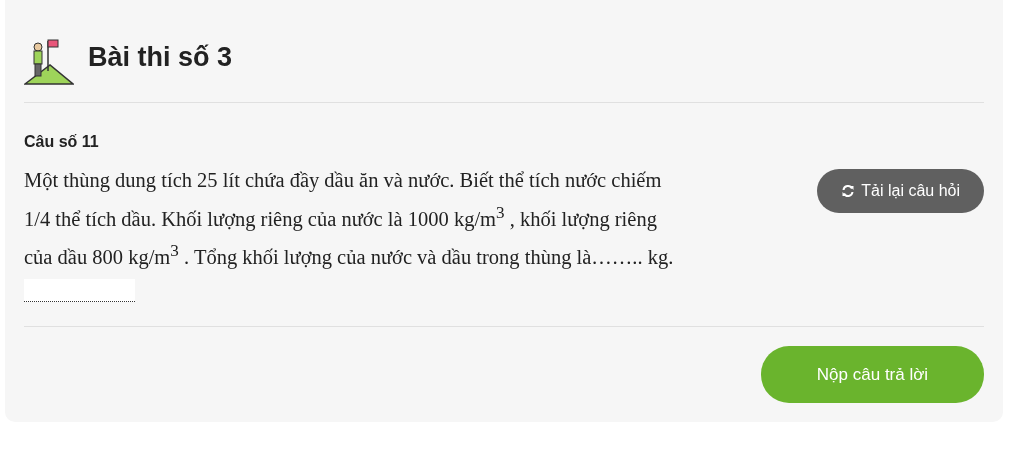 The height and width of the screenshot is (458, 1024). Describe the element at coordinates (900, 191) in the screenshot. I see `reload-button: Tải lại câu hỏi` at that location.